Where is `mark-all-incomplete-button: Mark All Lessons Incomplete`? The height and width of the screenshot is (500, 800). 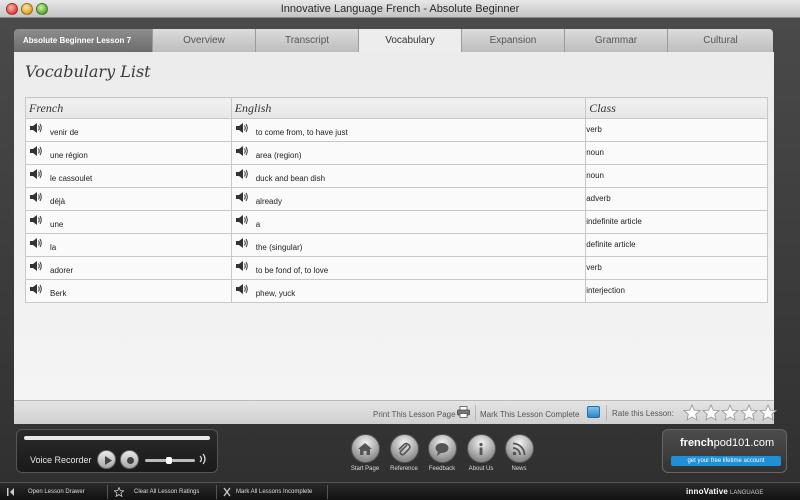 mark-all-incomplete-button: Mark All Lessons Incomplete is located at coordinates (274, 491).